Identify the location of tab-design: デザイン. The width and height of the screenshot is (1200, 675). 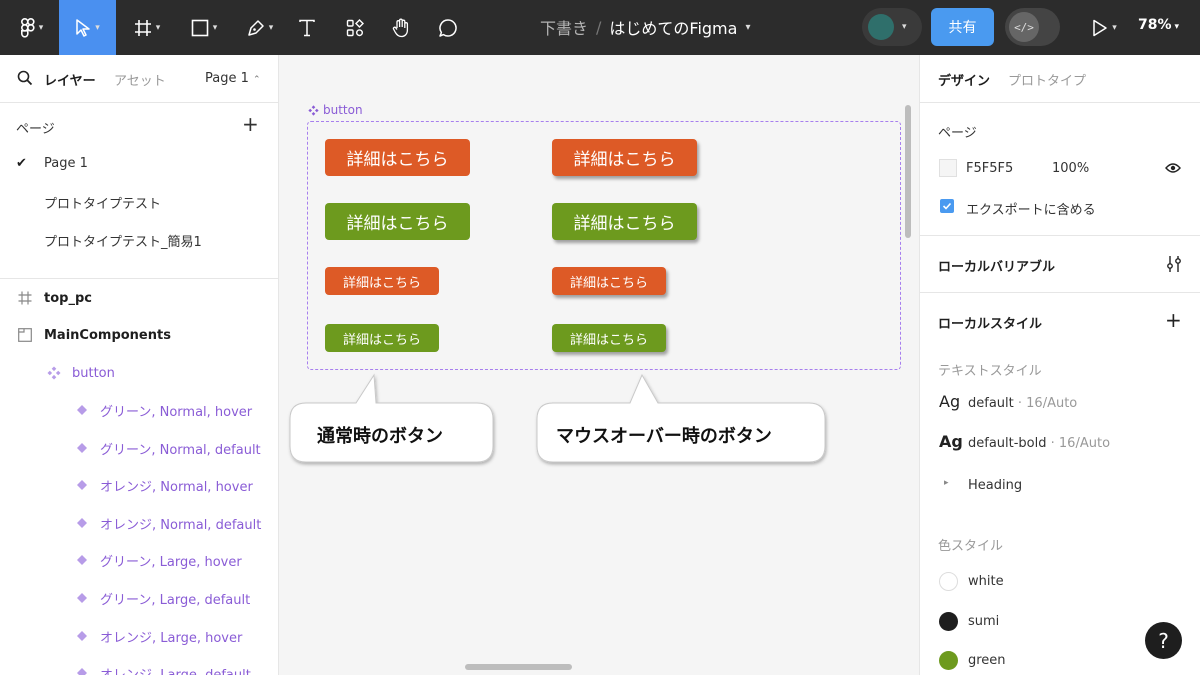
(964, 79).